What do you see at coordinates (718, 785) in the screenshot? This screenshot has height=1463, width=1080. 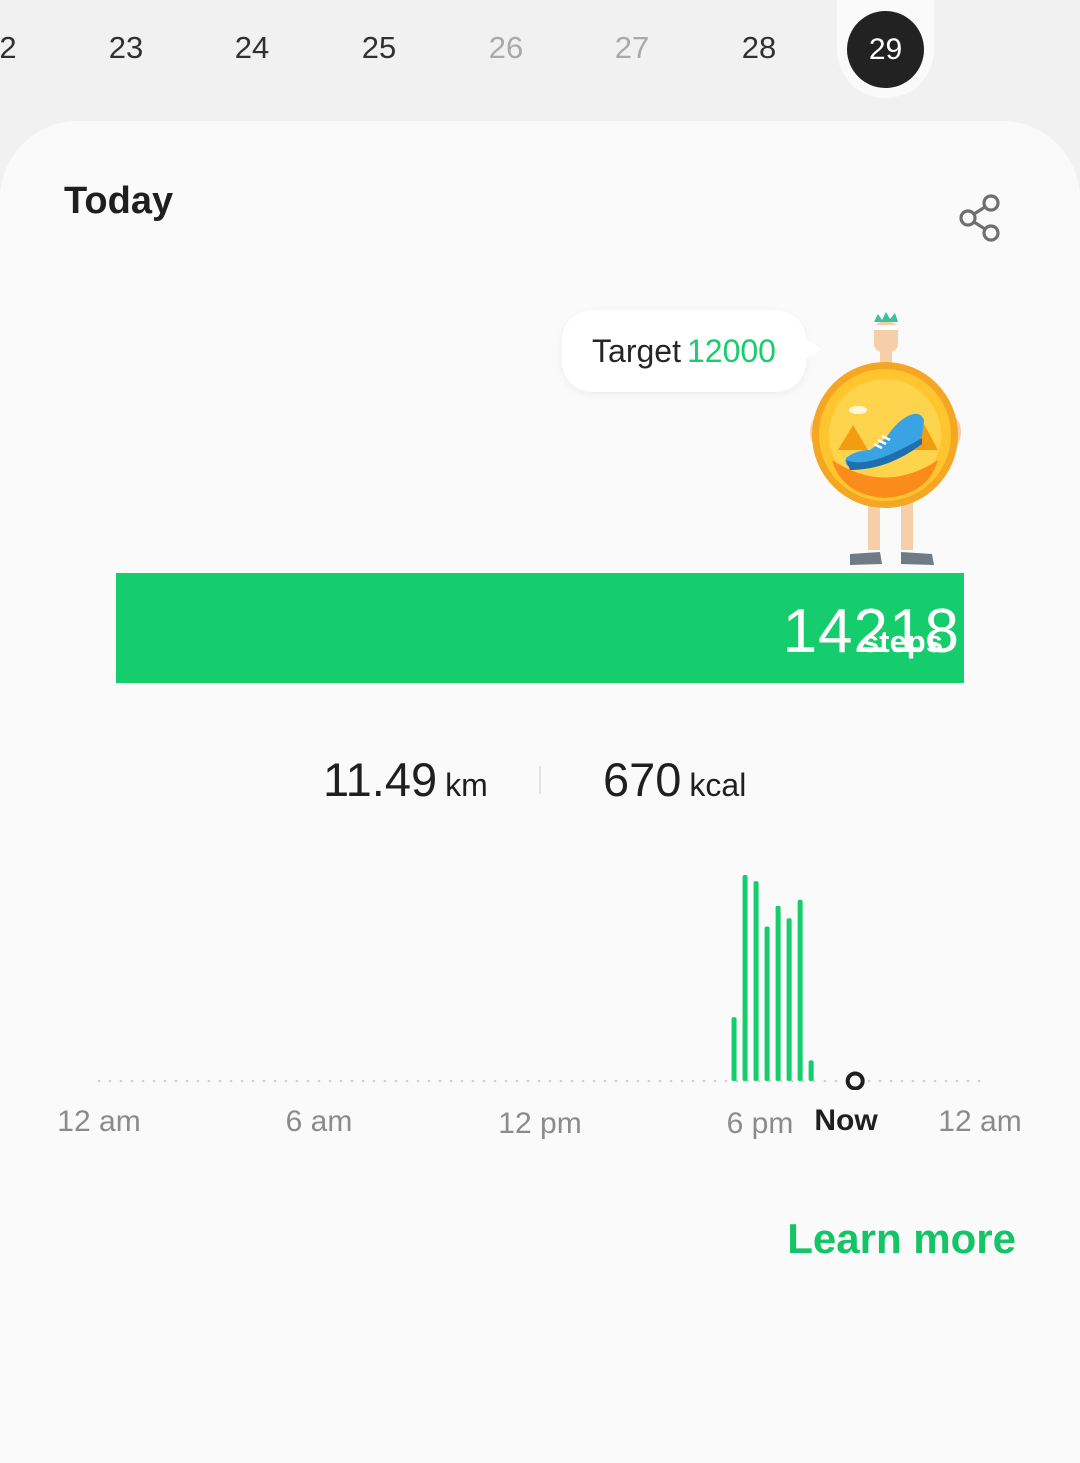 I see `calories-unit: kcal` at bounding box center [718, 785].